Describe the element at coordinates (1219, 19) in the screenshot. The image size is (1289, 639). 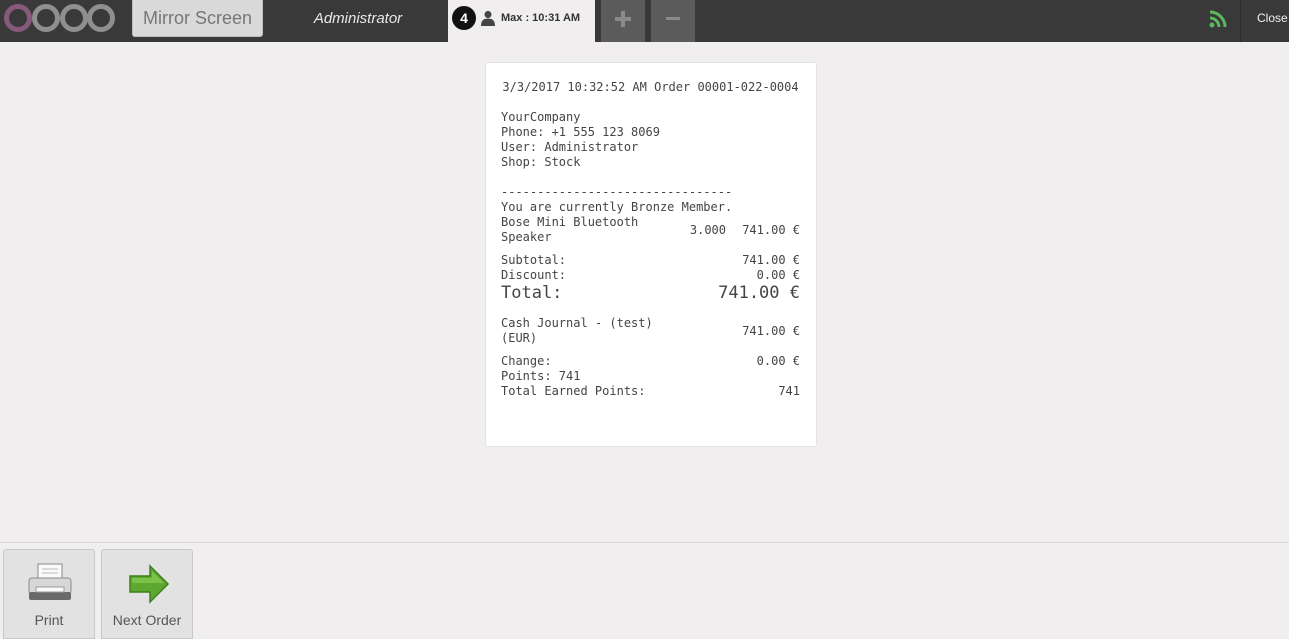
I see `connection-status-icon` at that location.